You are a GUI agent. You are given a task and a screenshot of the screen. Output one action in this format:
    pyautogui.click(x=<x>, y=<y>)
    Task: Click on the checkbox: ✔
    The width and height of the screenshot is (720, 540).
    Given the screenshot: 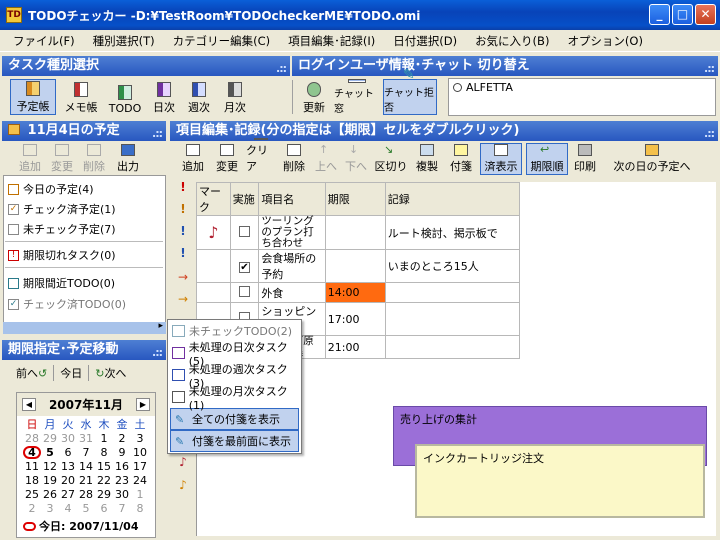 What is the action you would take?
    pyautogui.click(x=244, y=267)
    